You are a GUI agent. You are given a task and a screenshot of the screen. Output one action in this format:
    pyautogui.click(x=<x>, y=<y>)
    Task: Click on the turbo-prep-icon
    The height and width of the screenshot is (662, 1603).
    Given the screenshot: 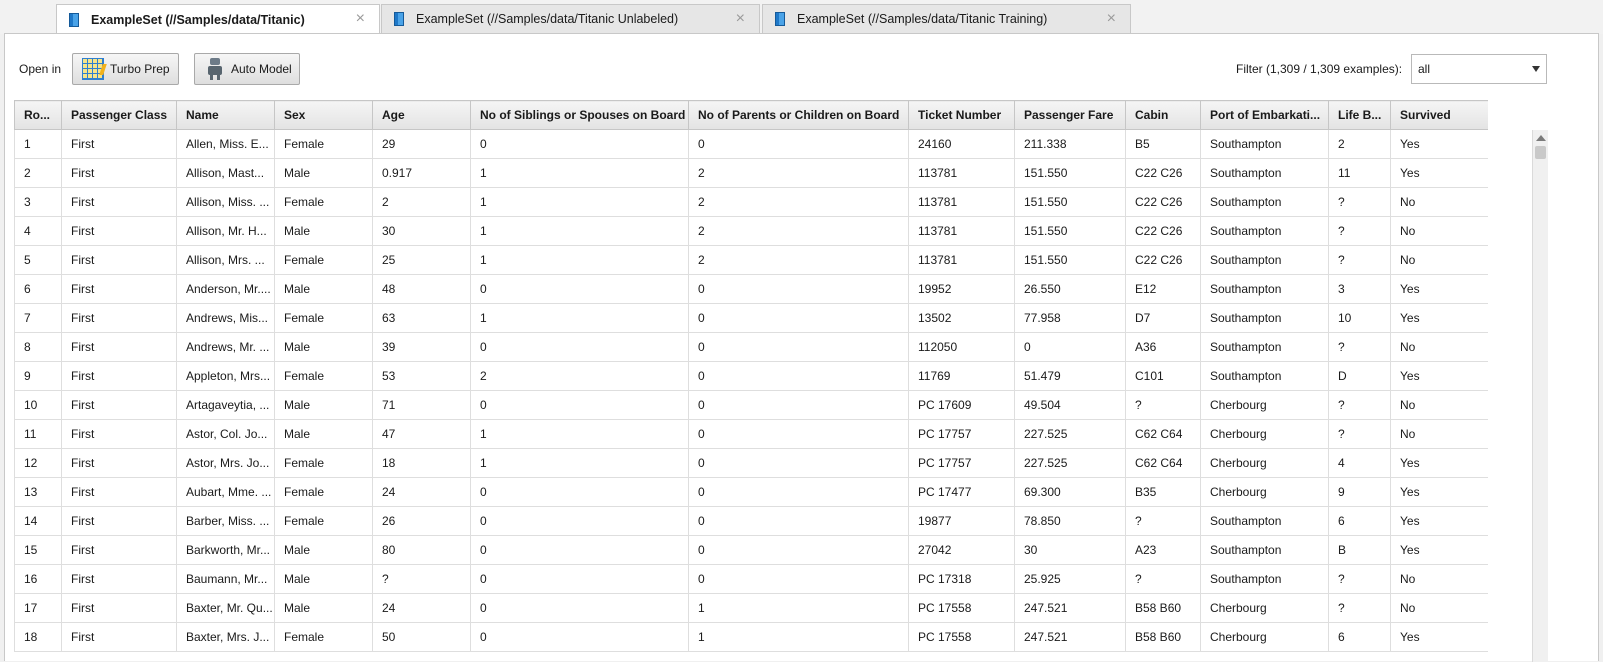 What is the action you would take?
    pyautogui.click(x=93, y=69)
    